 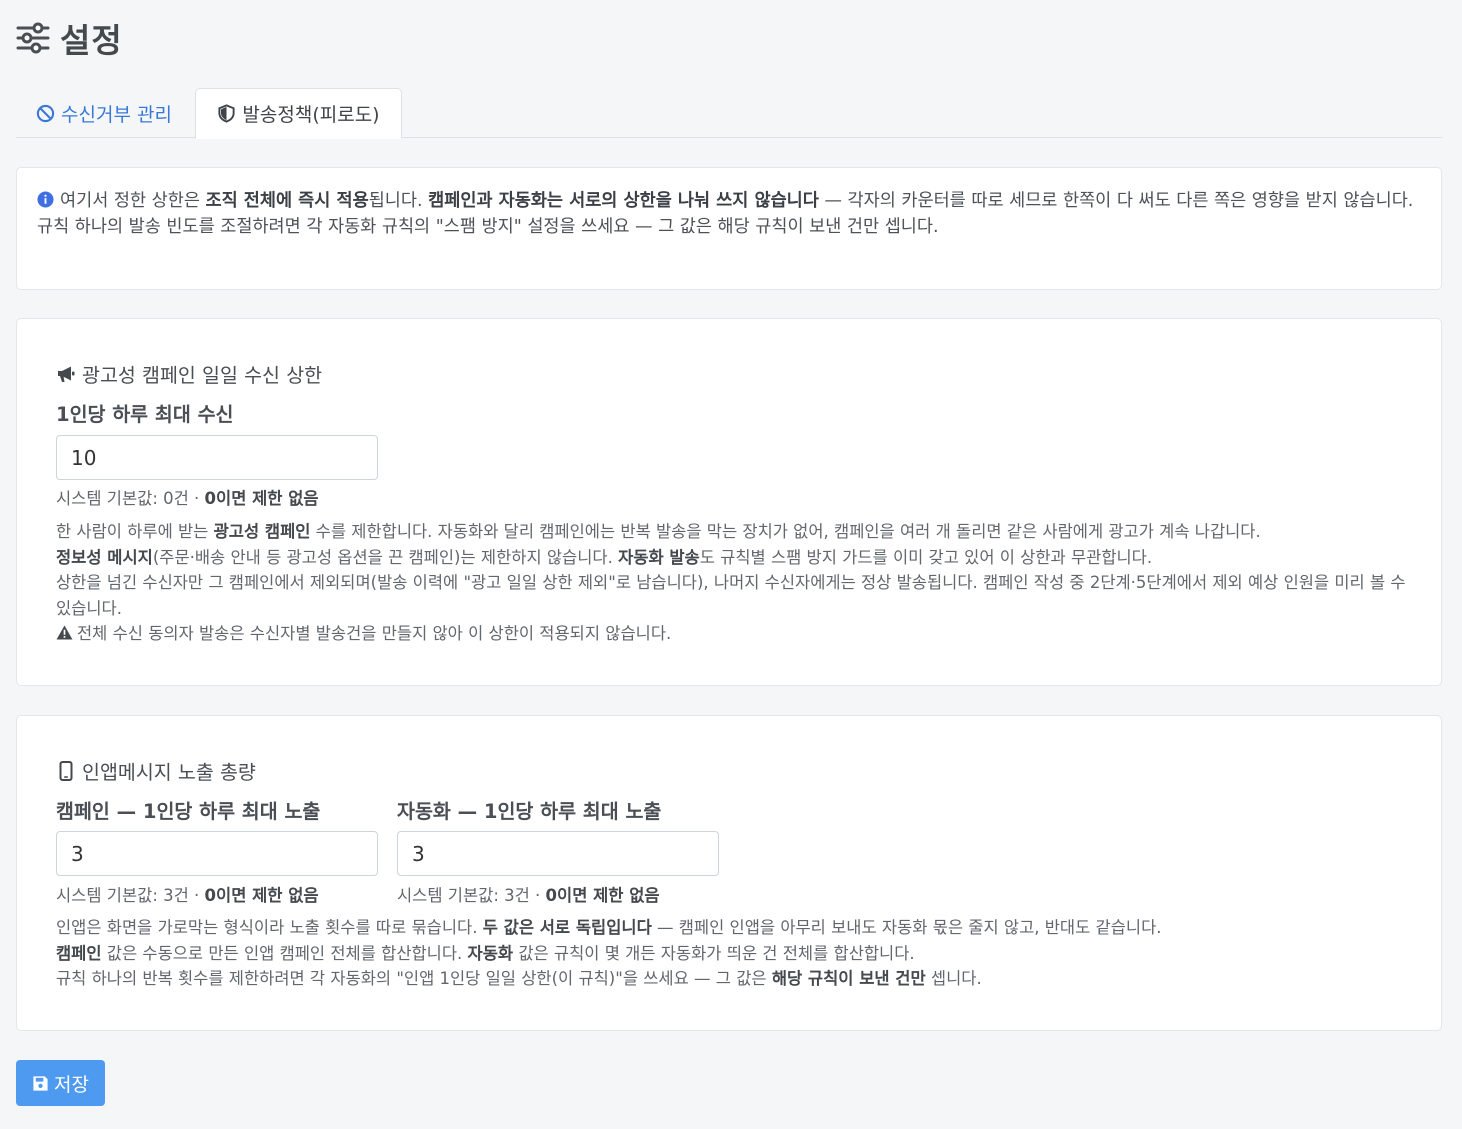 I want to click on inapp-campaign-input, so click(x=217, y=853).